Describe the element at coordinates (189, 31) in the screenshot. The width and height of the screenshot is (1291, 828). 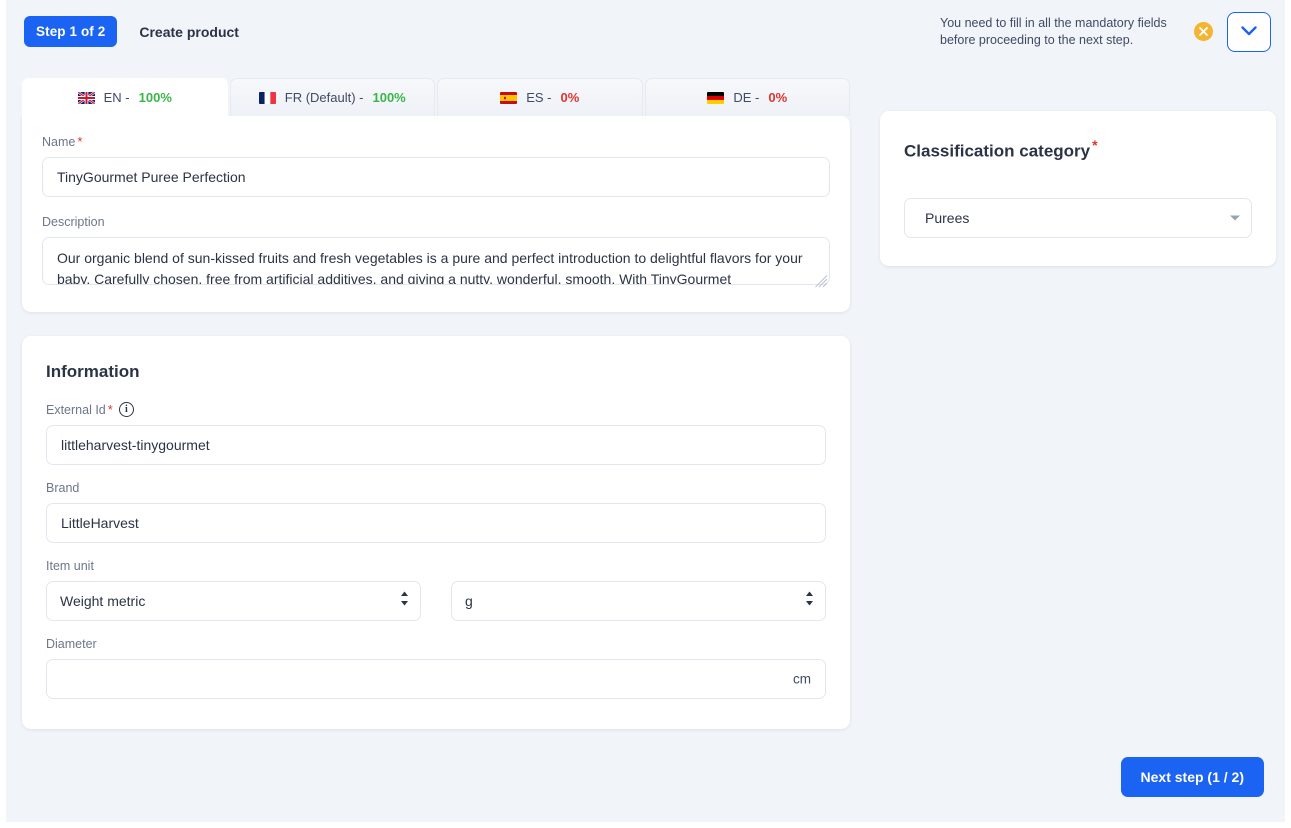
I see `page-title: Create product` at that location.